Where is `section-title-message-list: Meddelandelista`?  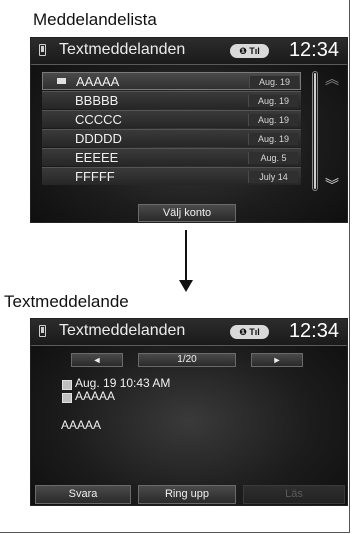
section-title-message-list: Meddelandelista is located at coordinates (95, 19).